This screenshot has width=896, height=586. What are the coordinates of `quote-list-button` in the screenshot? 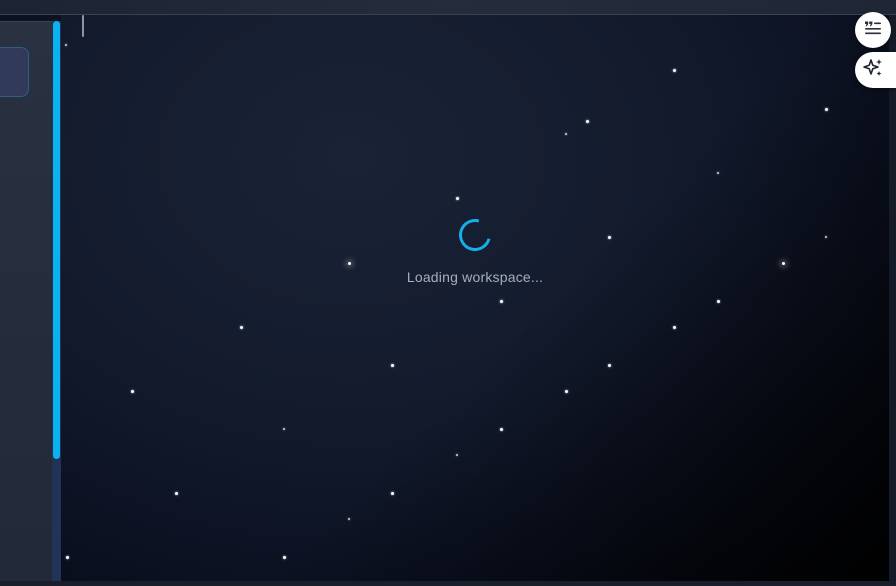 It's located at (873, 30).